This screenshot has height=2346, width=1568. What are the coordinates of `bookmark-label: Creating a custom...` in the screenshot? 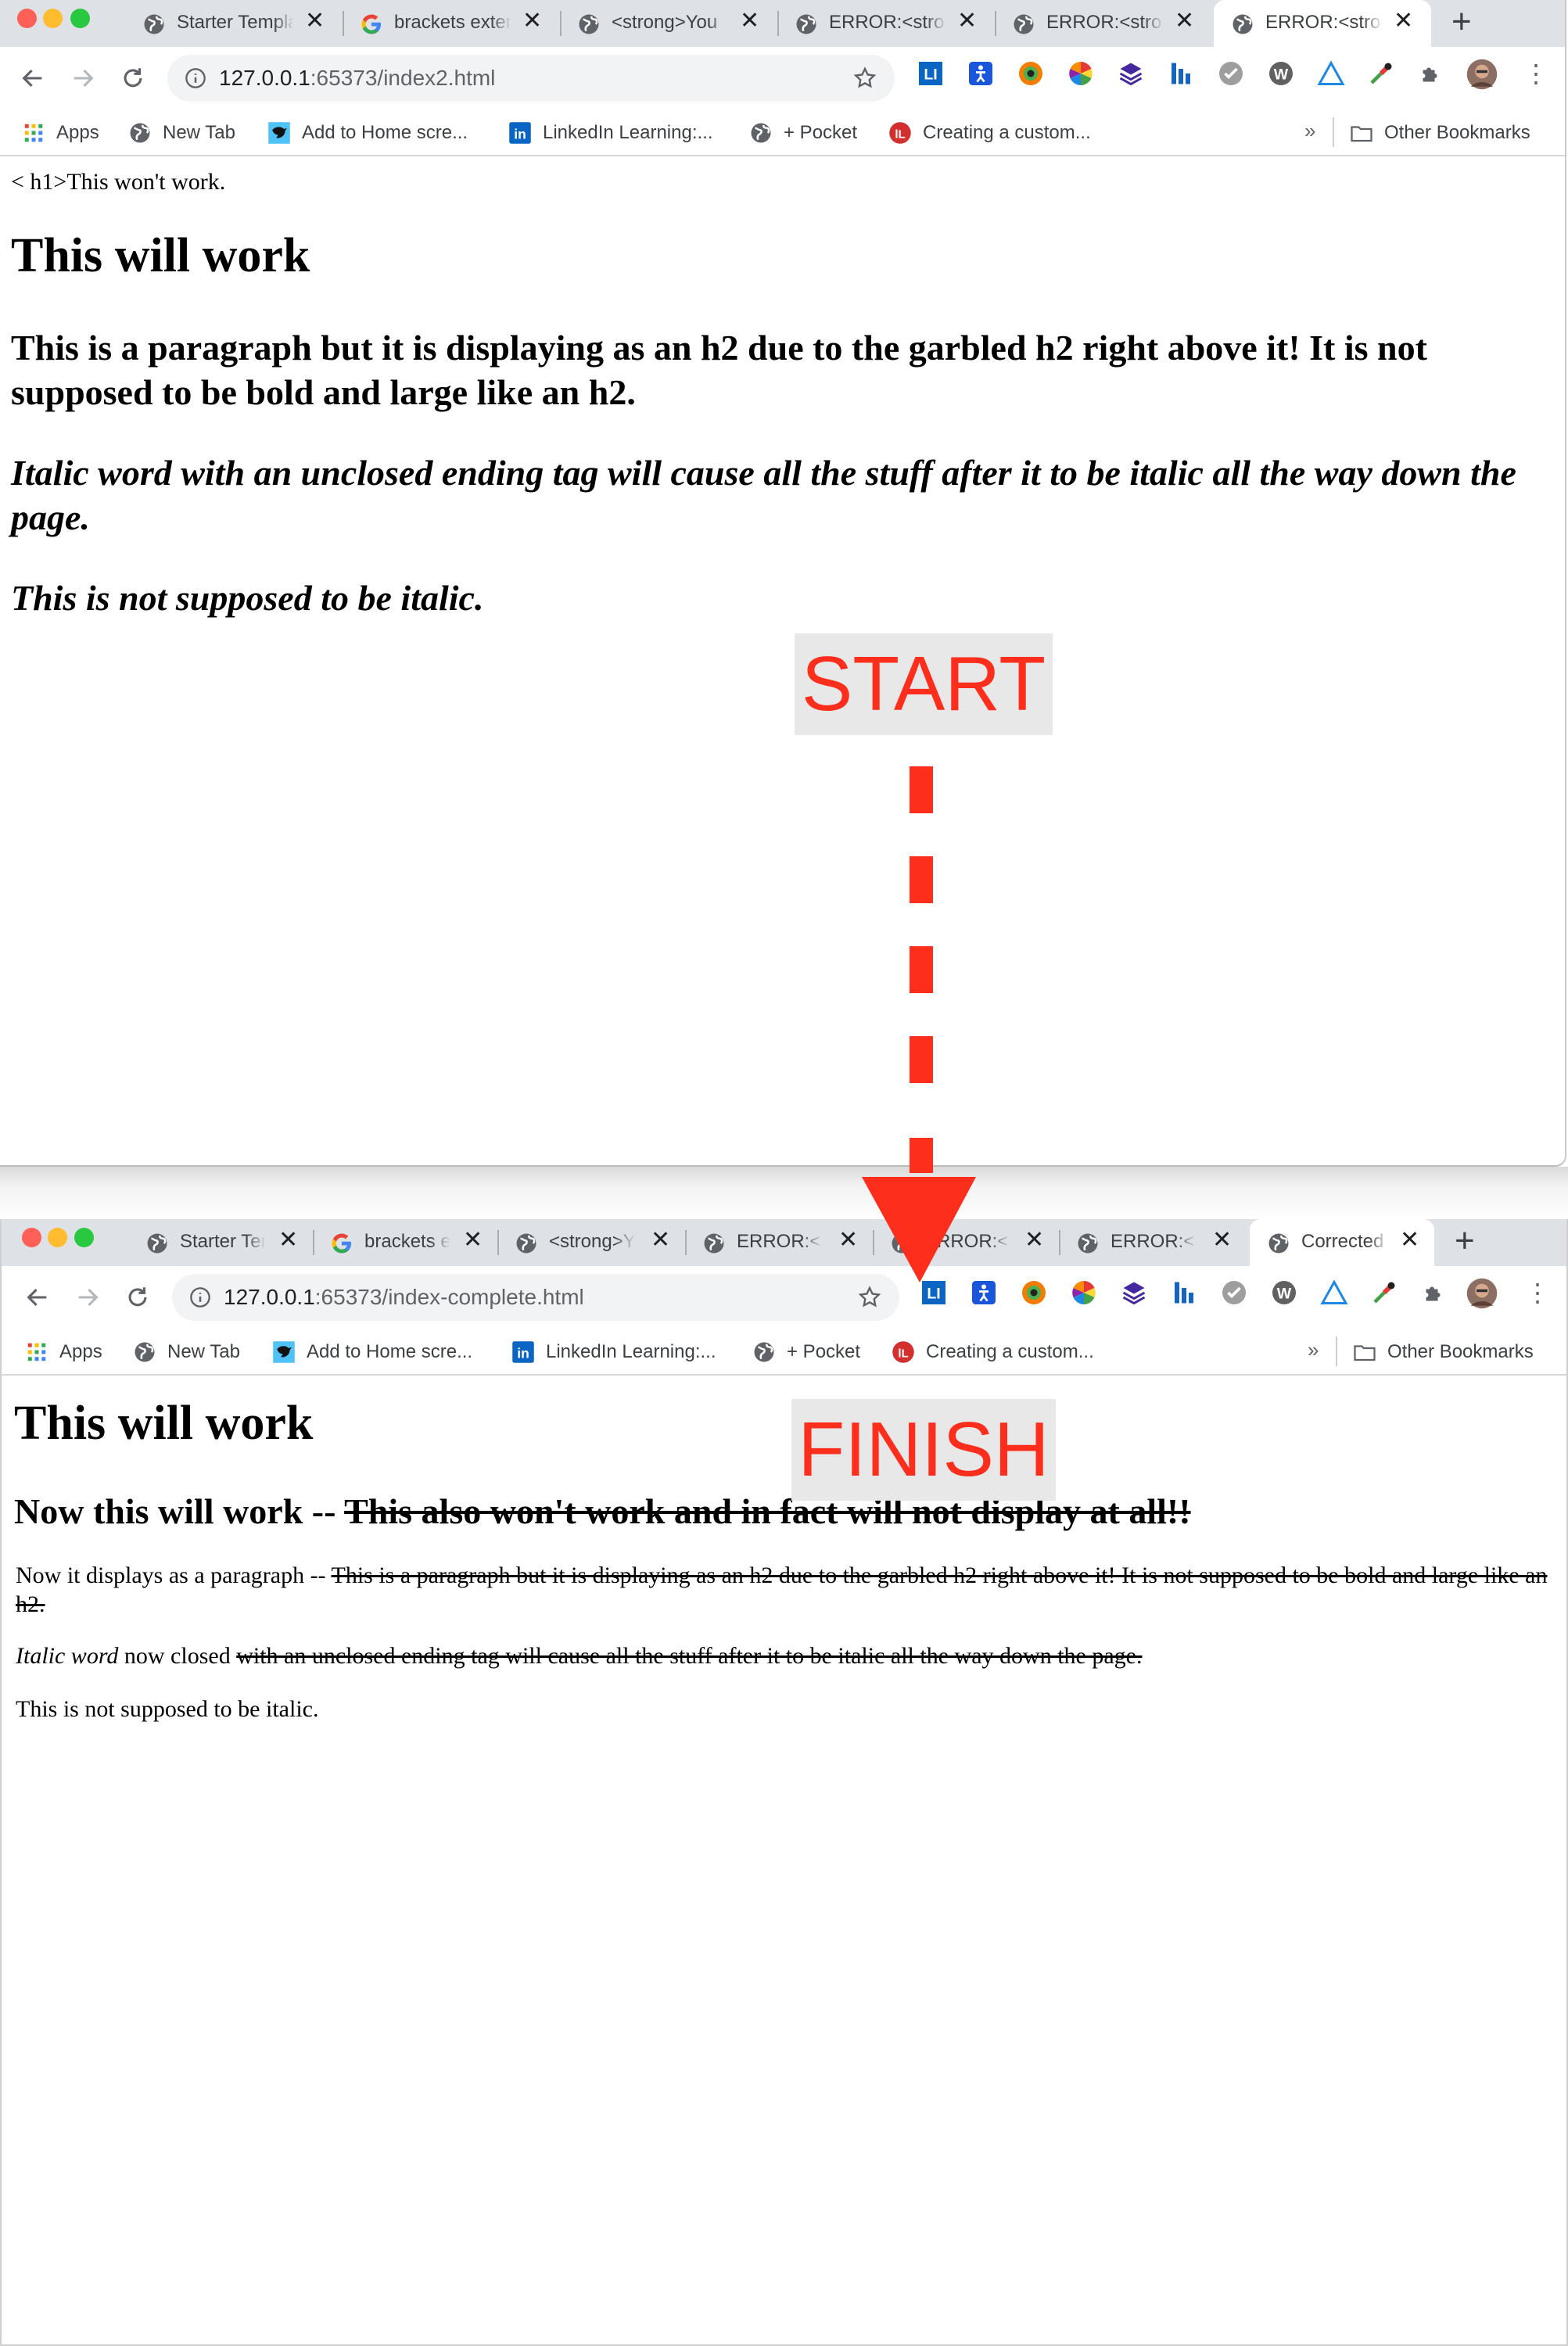 It's located at (1010, 1352).